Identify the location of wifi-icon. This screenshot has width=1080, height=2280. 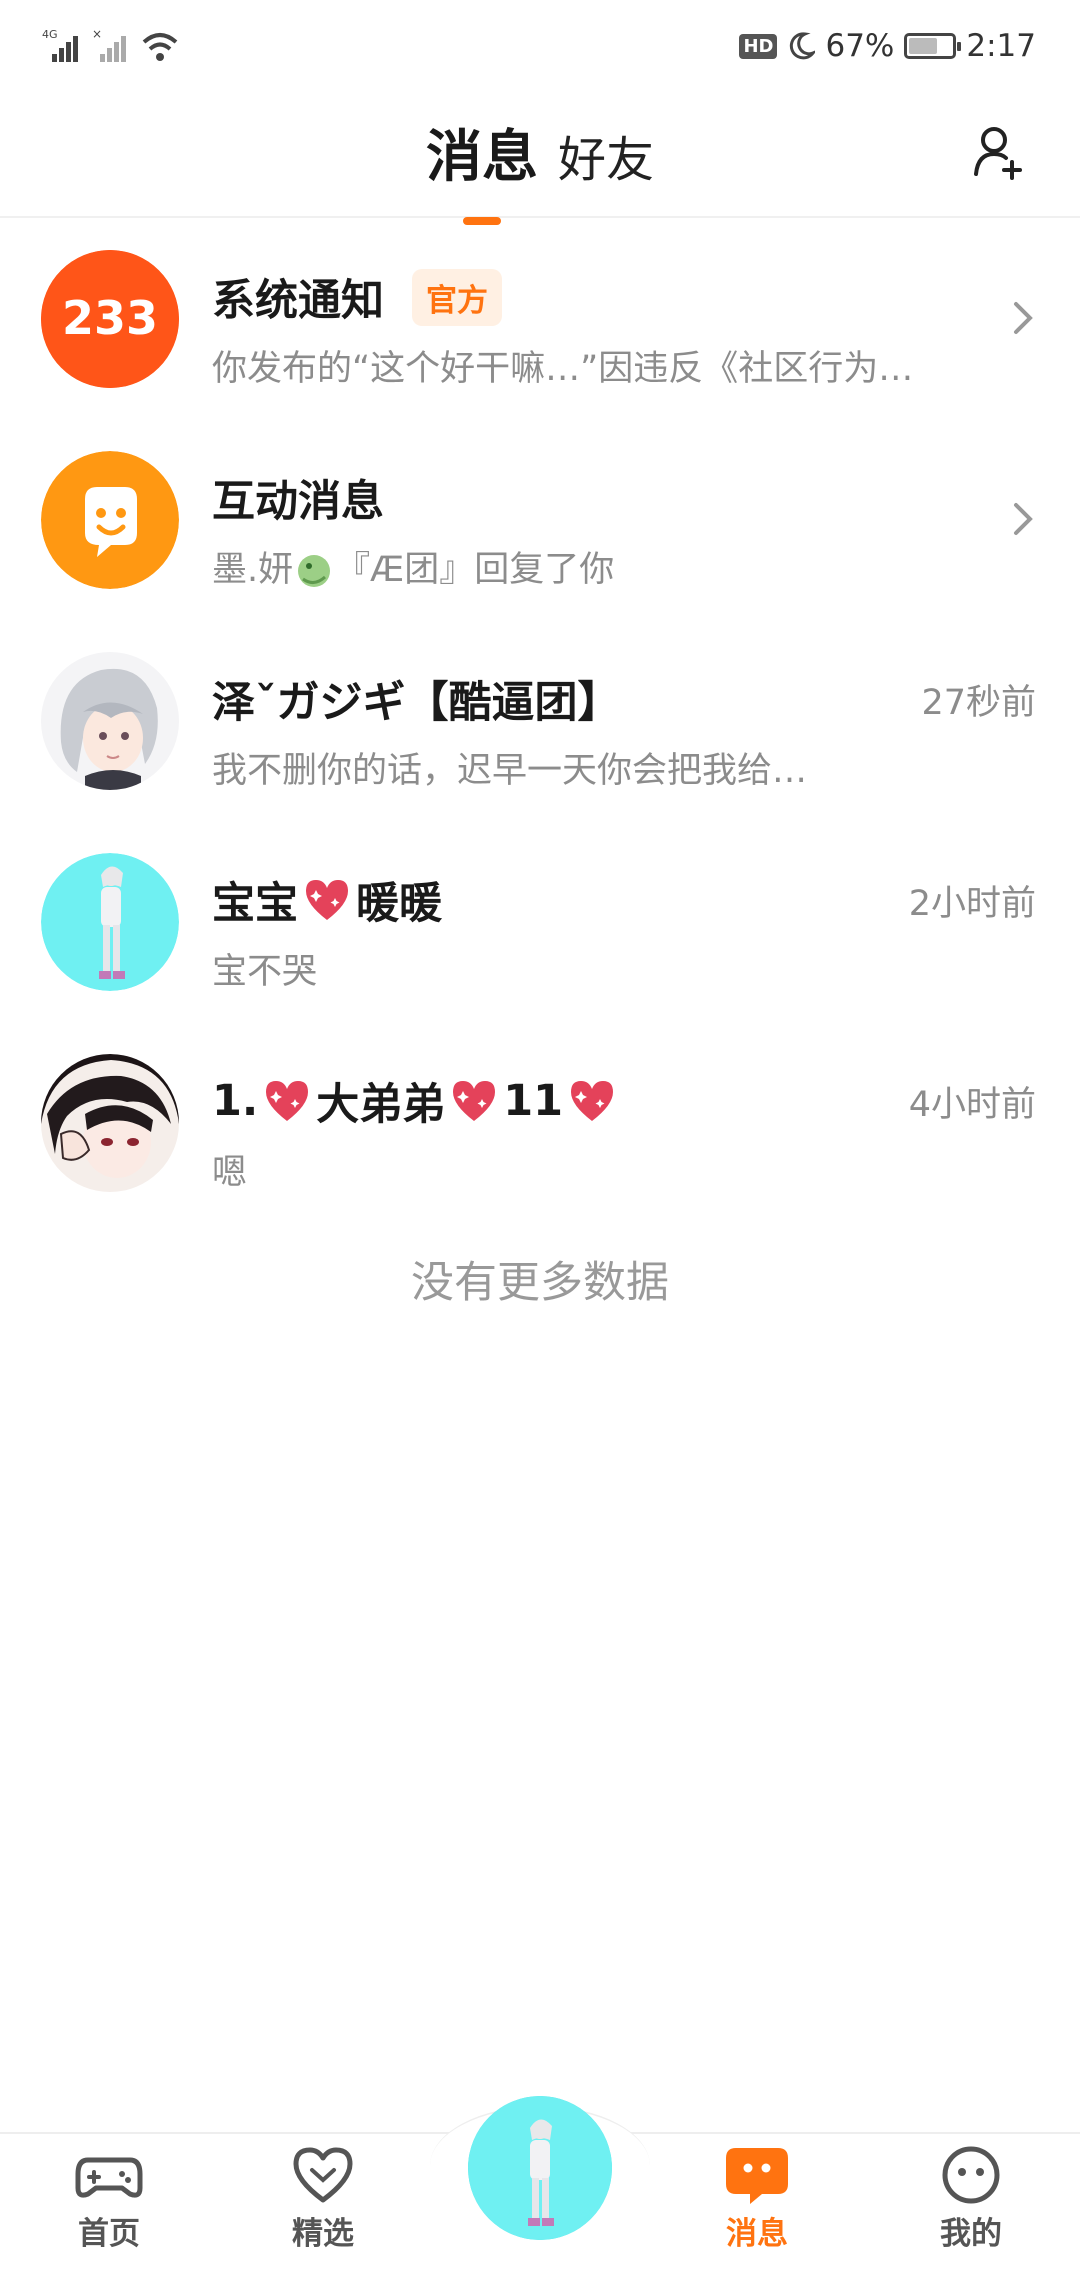
(160, 47).